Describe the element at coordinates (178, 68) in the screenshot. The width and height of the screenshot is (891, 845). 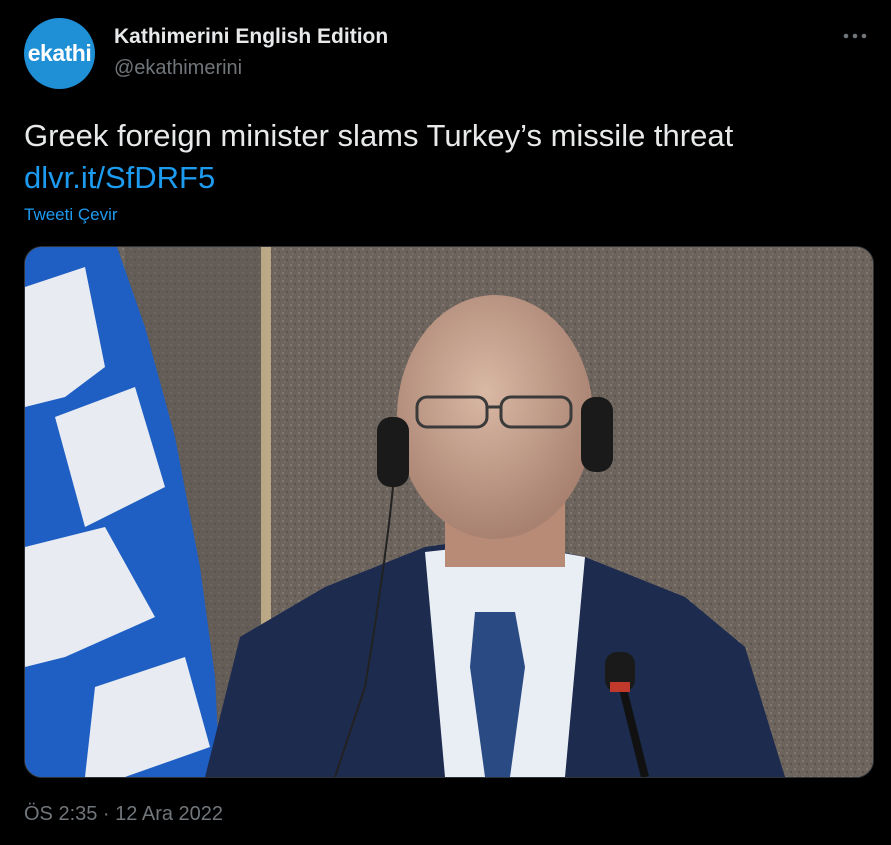
I see `user-handle: @ekathimerini` at that location.